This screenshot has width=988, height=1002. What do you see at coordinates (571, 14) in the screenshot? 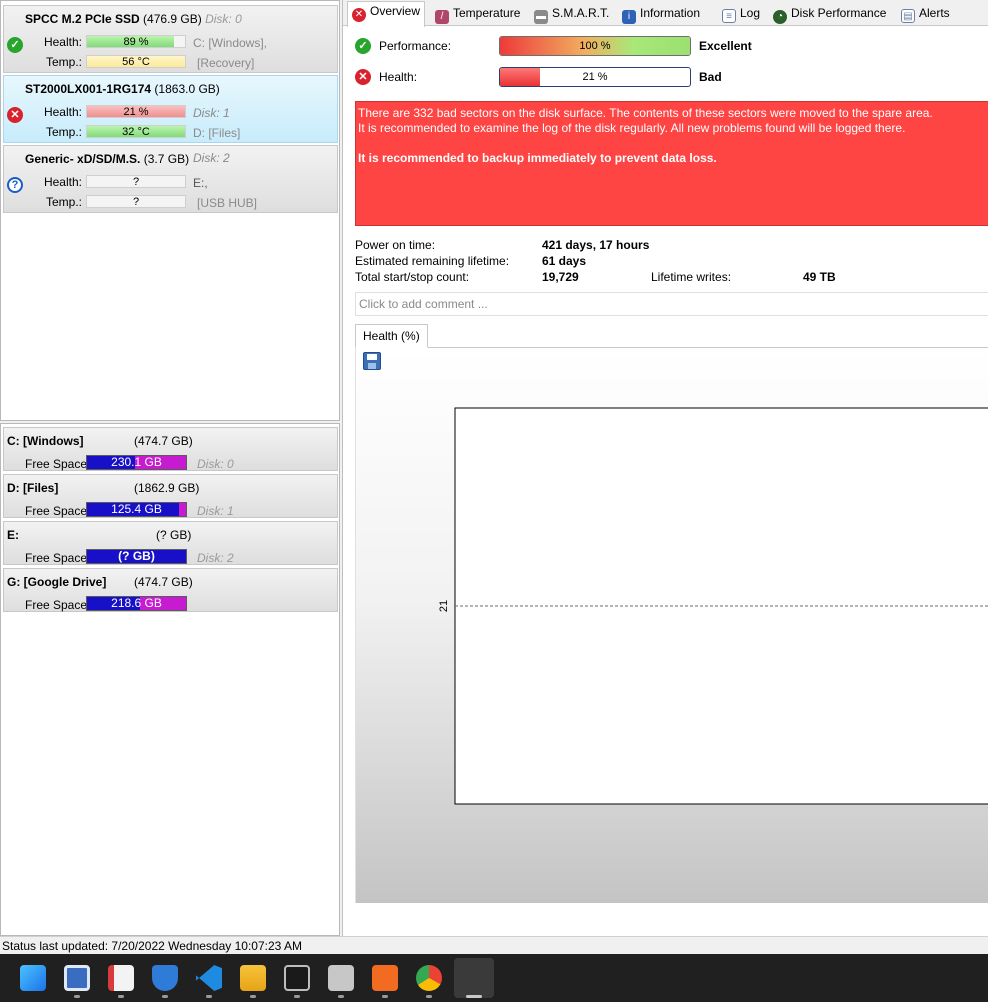
I see `tab-smart: ▬ S.M.A.R.T.` at bounding box center [571, 14].